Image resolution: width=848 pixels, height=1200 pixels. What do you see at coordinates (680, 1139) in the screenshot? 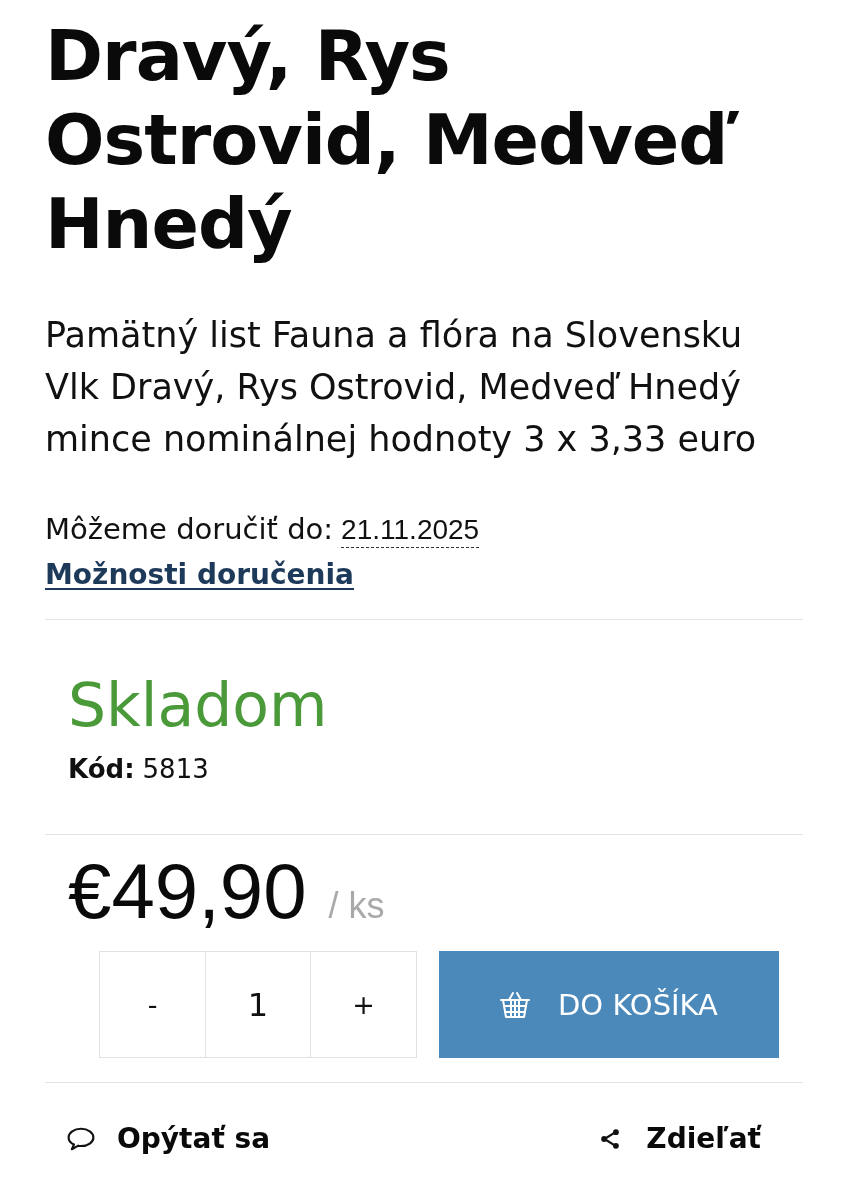
I see `share-link: Zdieľať` at bounding box center [680, 1139].